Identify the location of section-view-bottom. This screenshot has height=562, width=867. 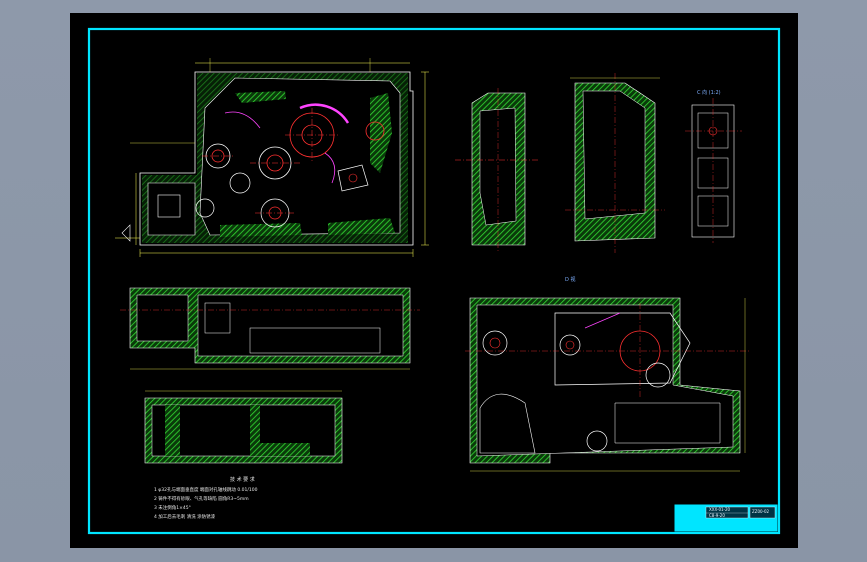
(243, 427).